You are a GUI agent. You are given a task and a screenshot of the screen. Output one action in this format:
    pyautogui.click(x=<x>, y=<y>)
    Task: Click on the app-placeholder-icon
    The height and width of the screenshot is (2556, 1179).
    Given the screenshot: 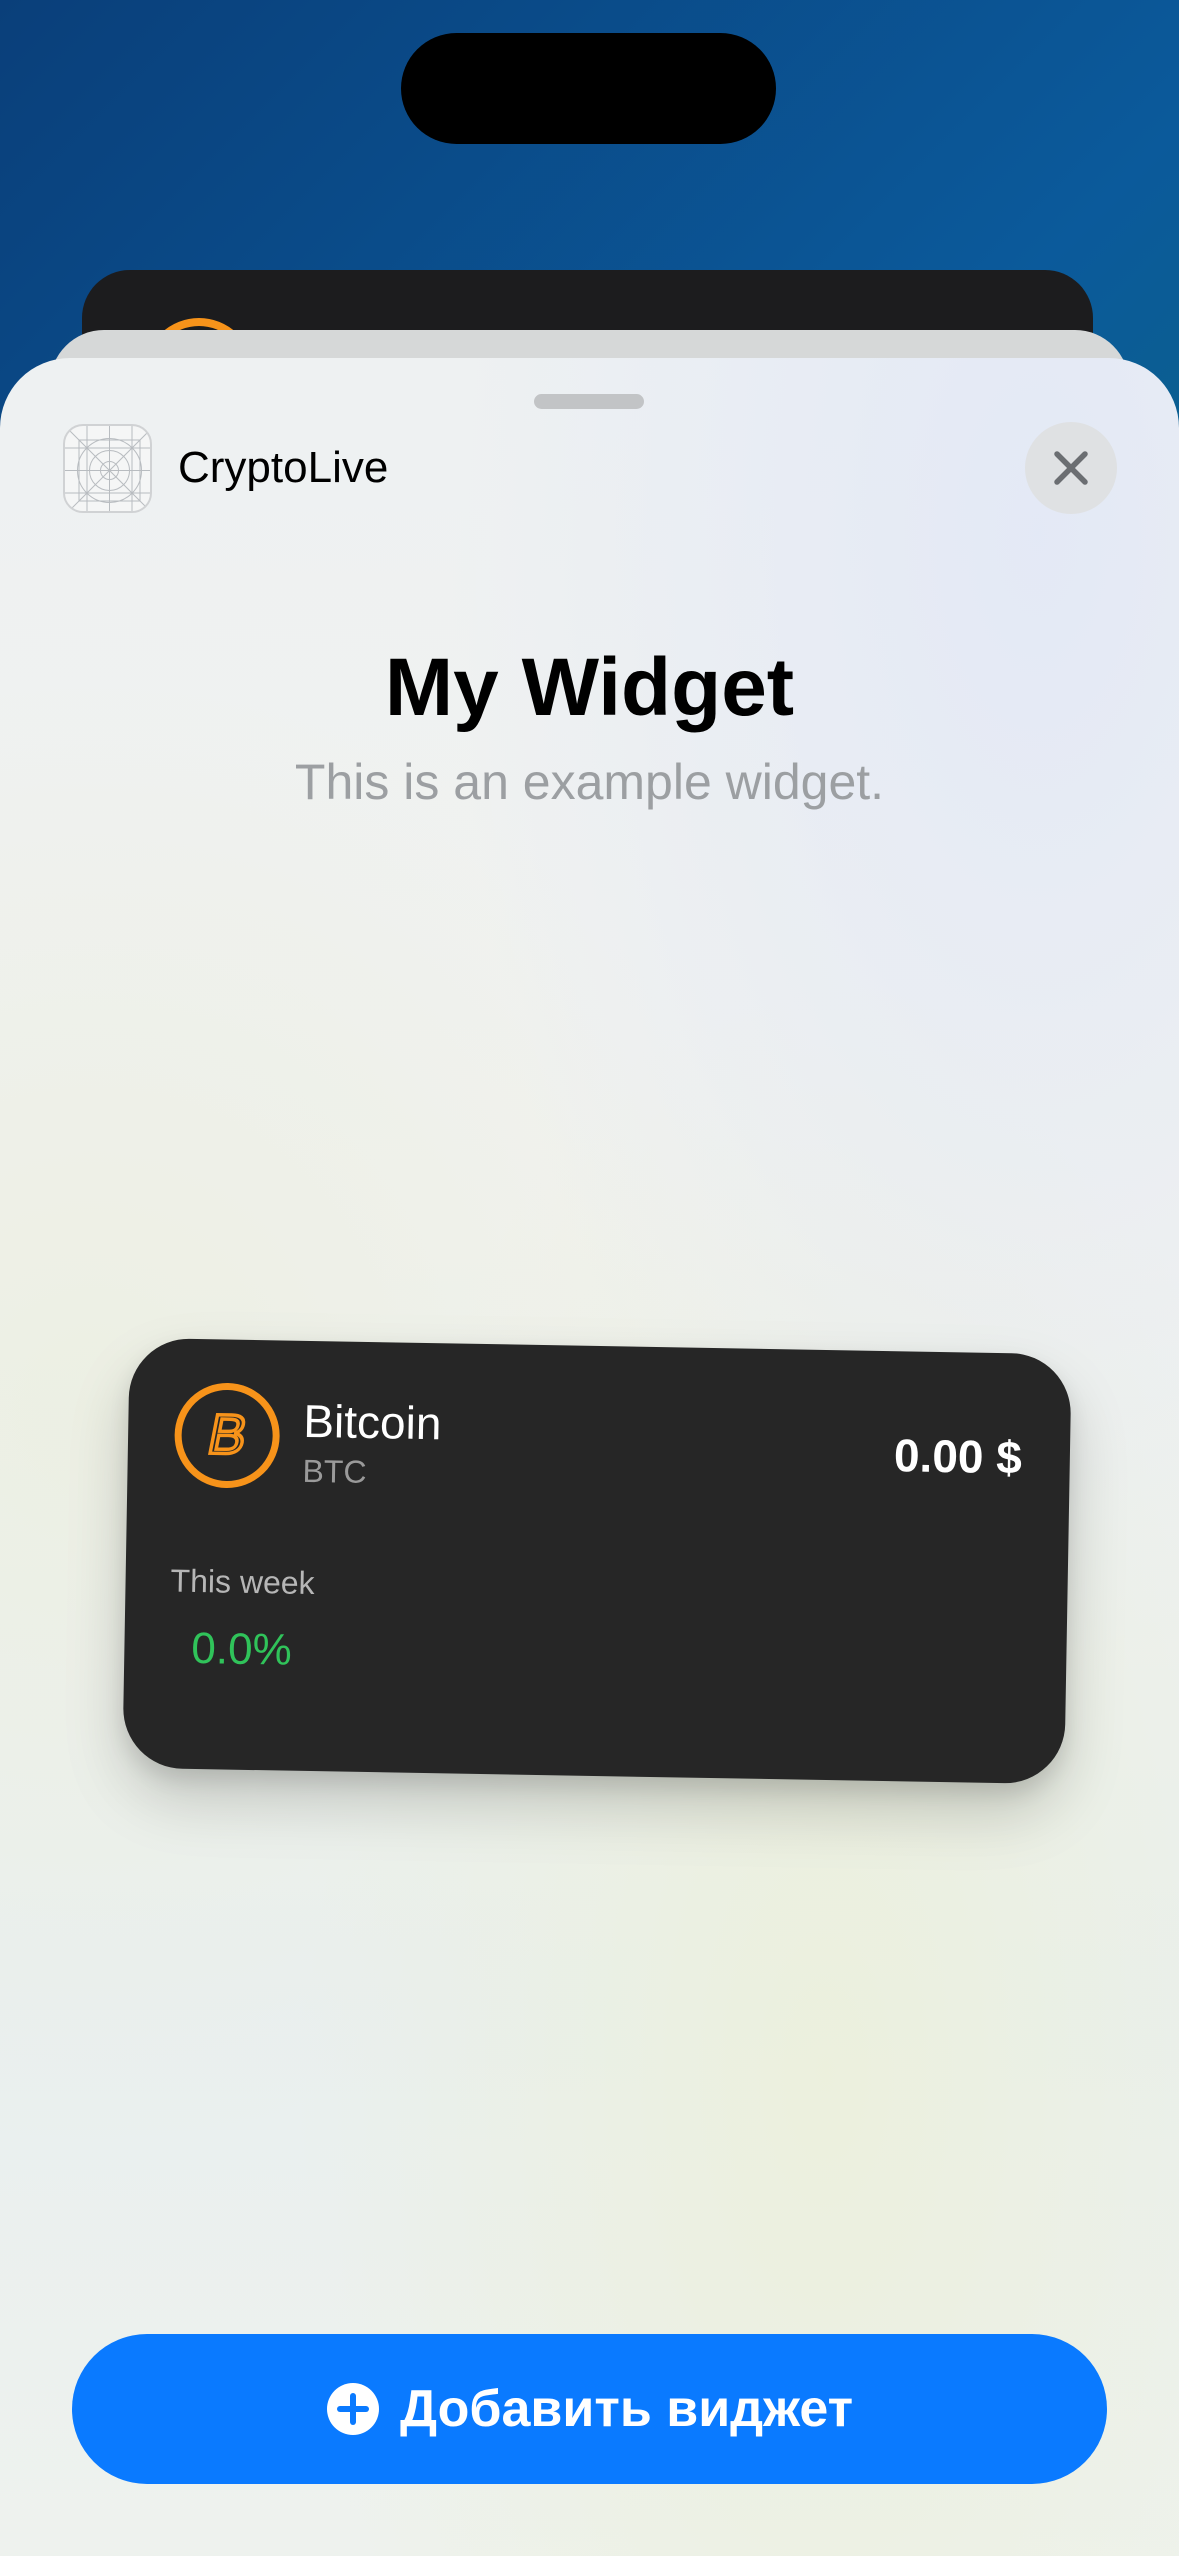 What is the action you would take?
    pyautogui.click(x=107, y=468)
    